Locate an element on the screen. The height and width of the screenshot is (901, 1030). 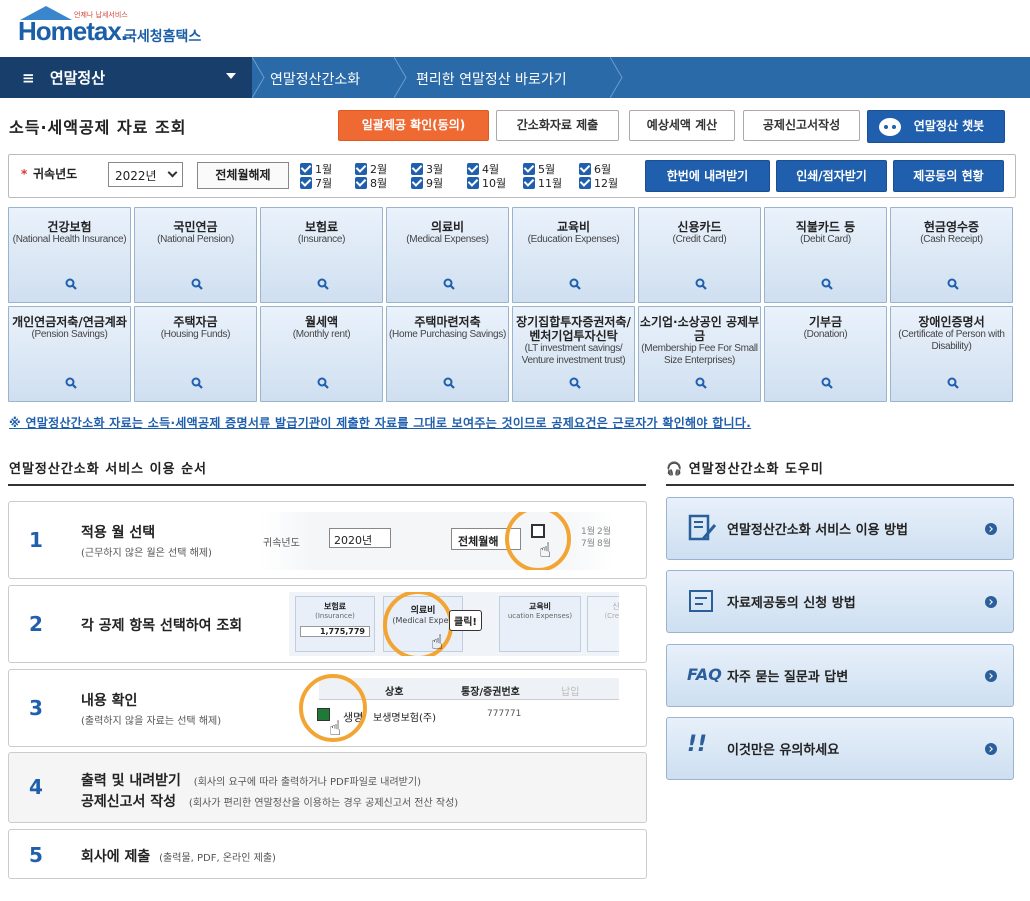
step-heading-line2: 공제신고서 작성 is located at coordinates (129, 802).